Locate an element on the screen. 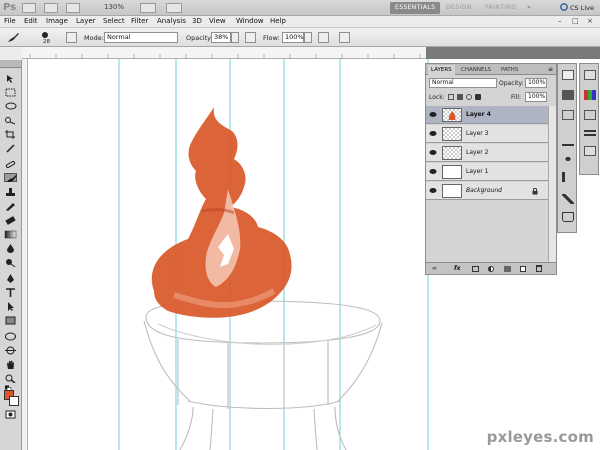  menu-image: Image is located at coordinates (57, 21).